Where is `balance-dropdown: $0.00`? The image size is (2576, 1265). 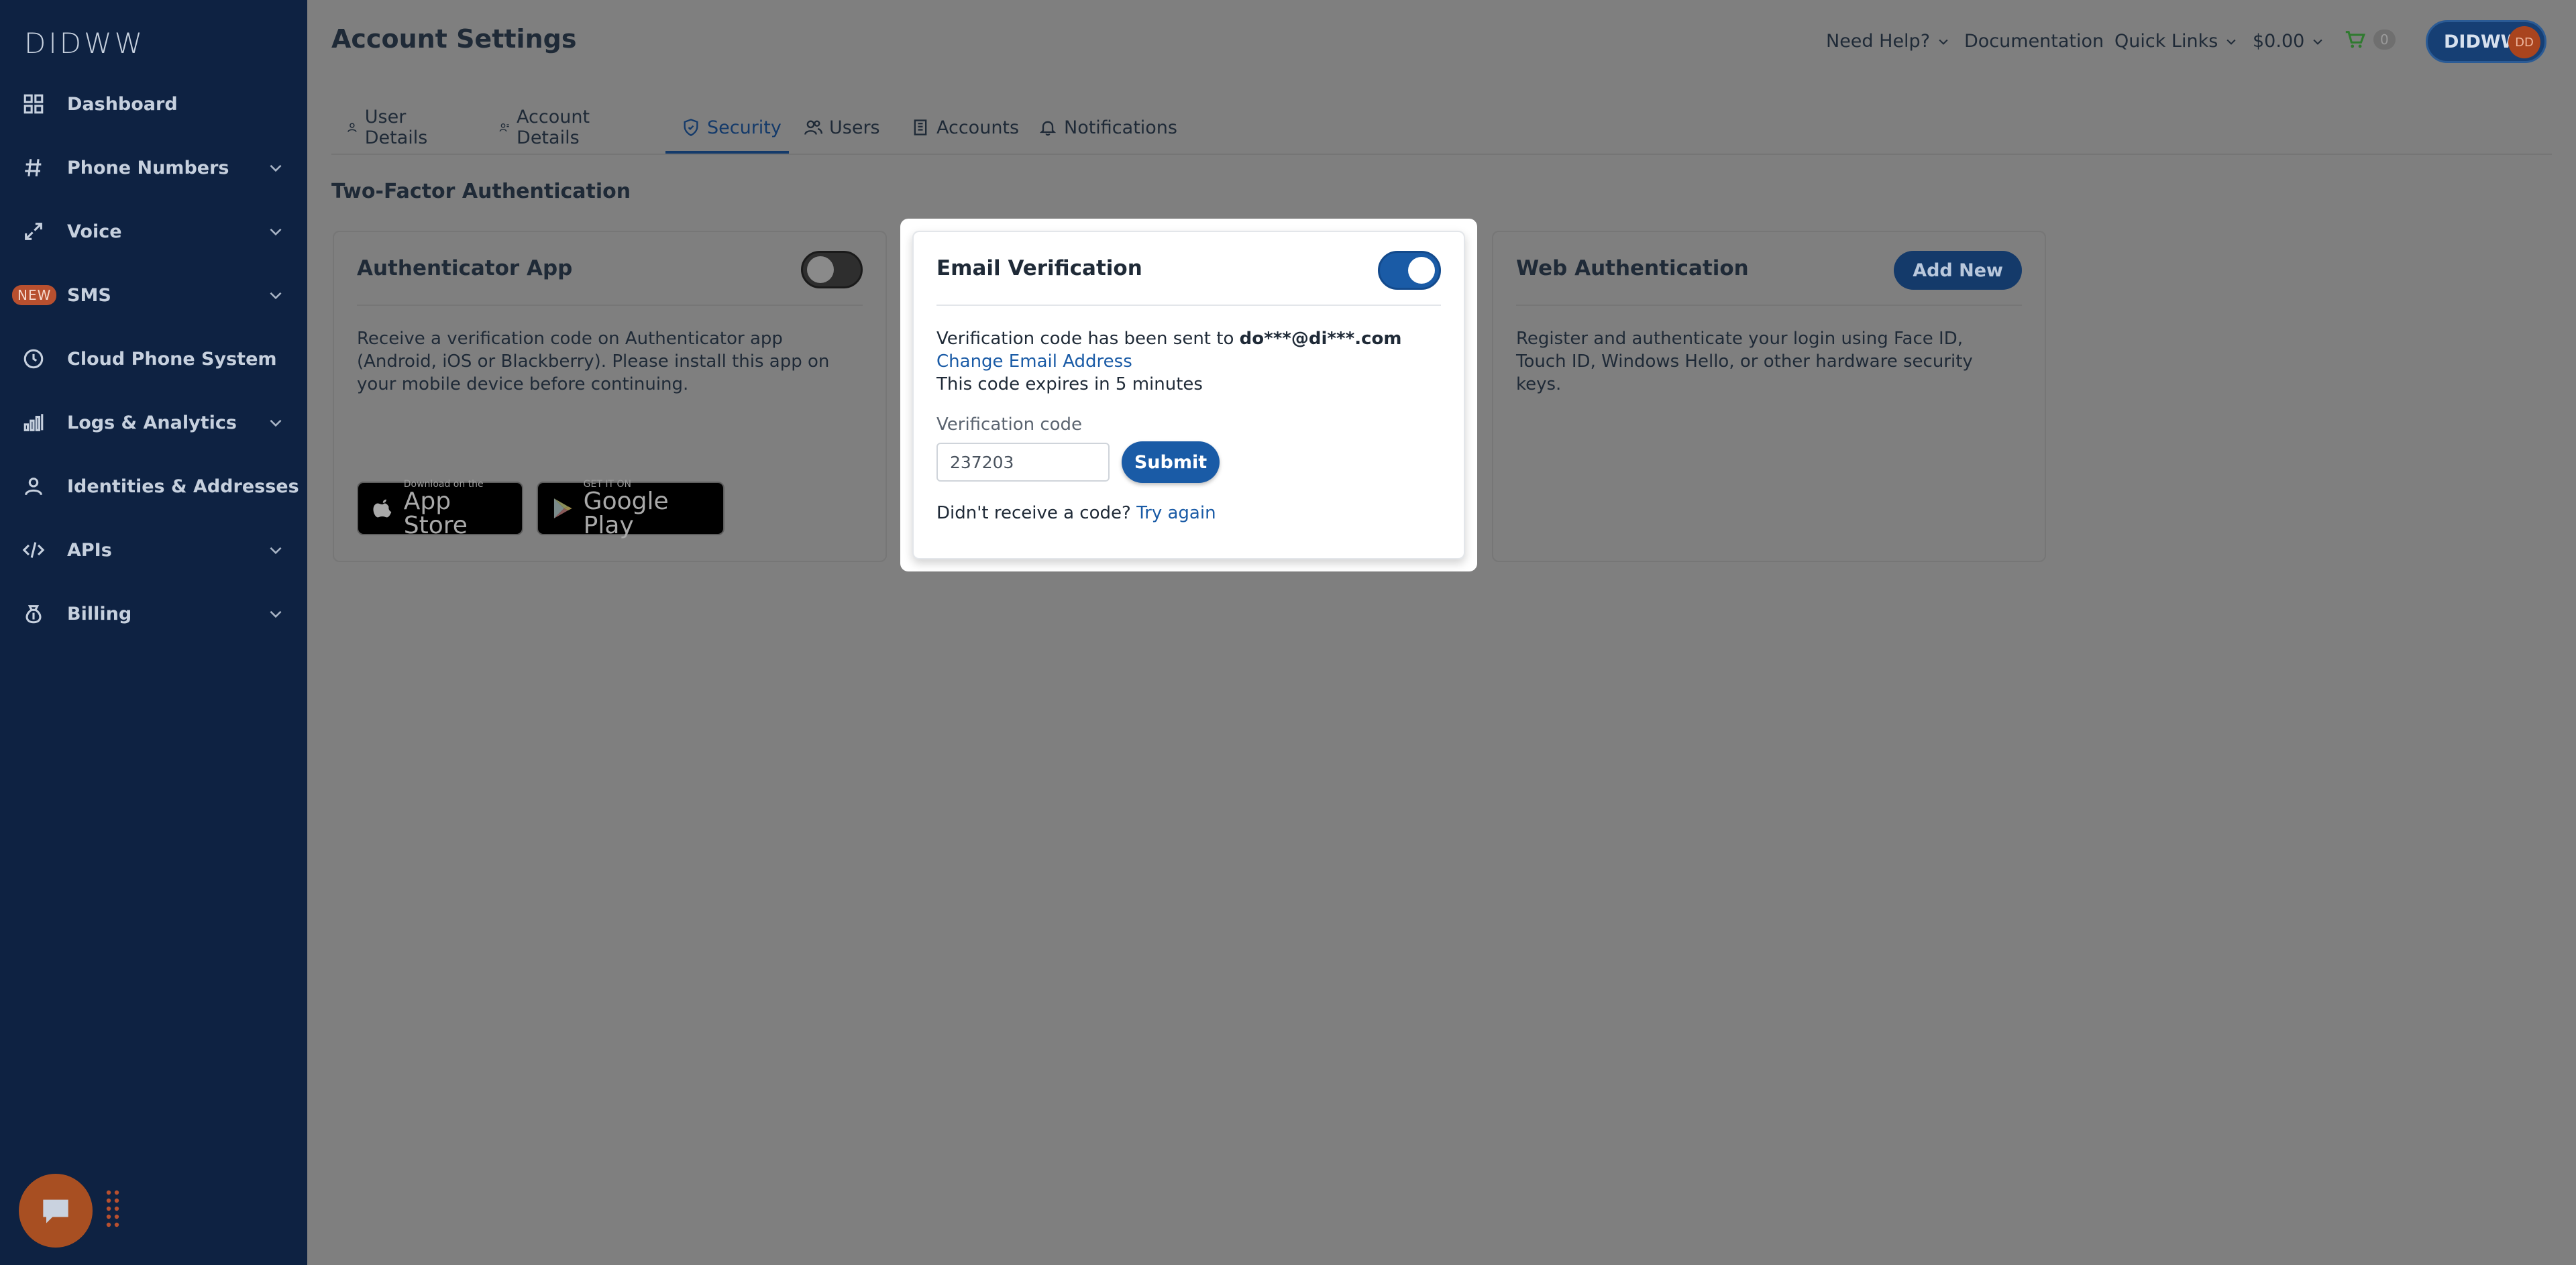 balance-dropdown: $0.00 is located at coordinates (2288, 42).